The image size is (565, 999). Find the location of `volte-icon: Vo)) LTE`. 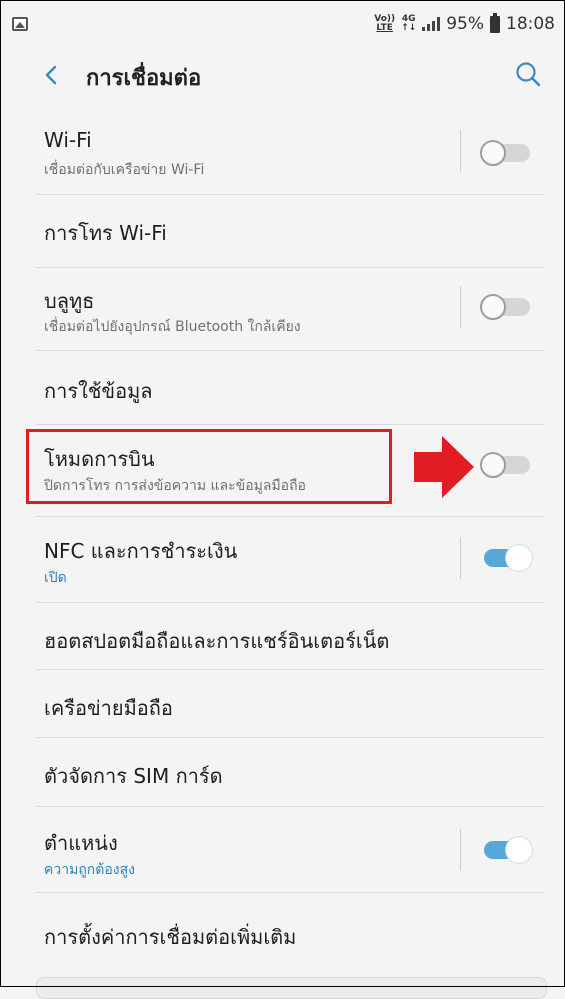

volte-icon: Vo)) LTE is located at coordinates (384, 24).